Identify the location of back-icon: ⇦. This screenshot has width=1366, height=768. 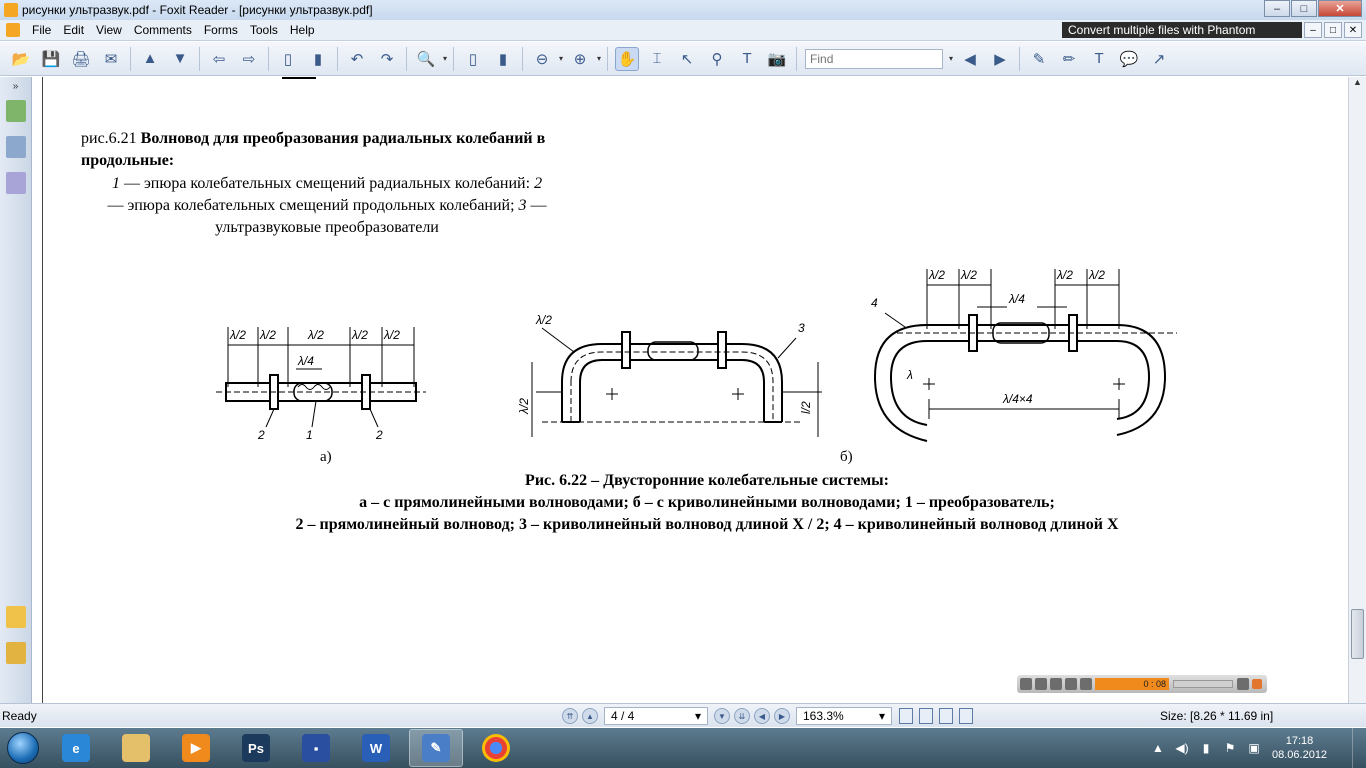
(219, 59).